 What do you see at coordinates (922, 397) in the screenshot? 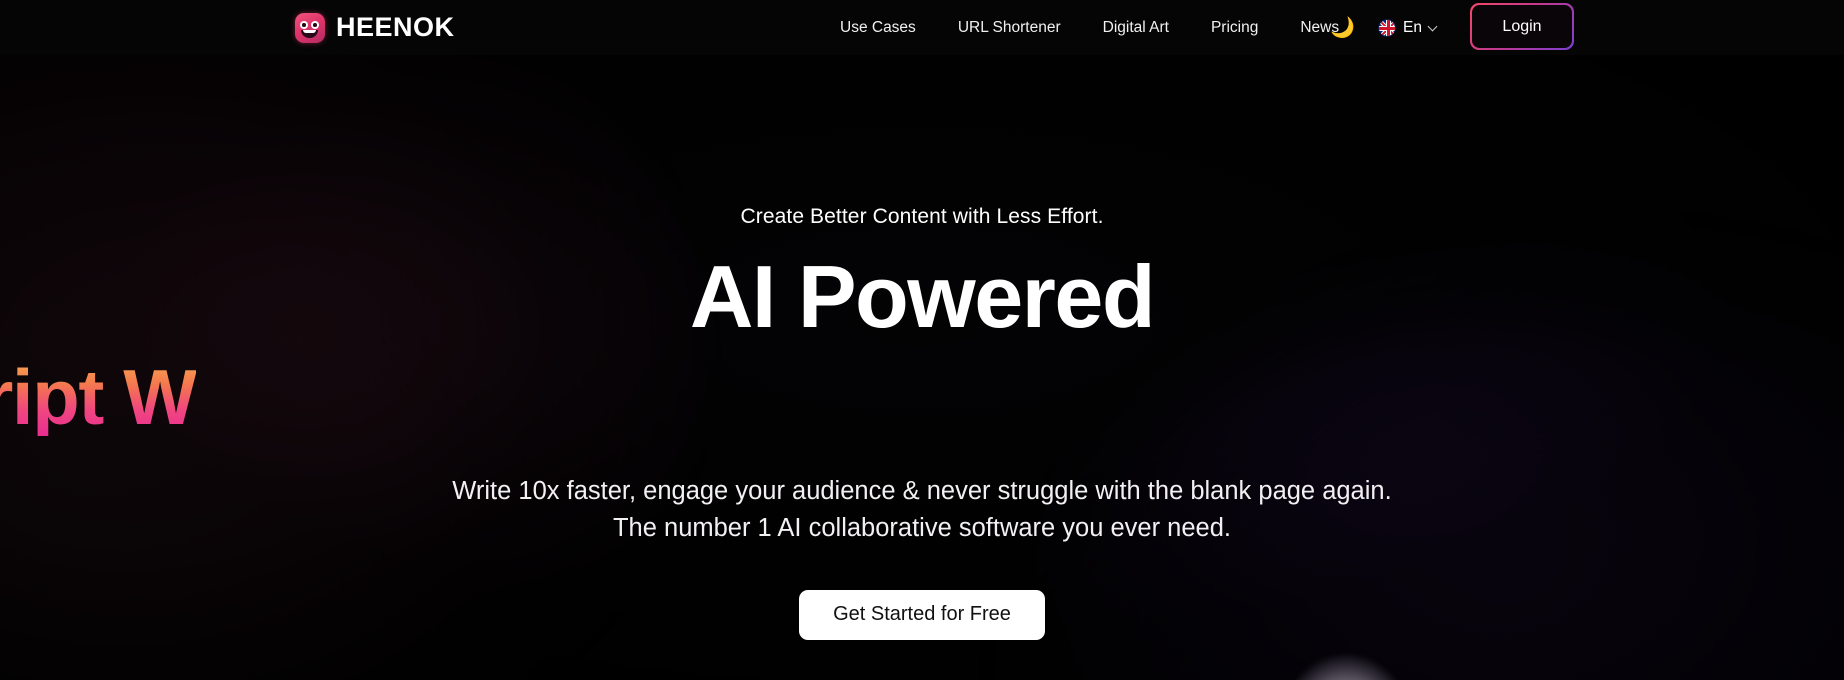
I see `rotating-words-marquee: rover Video Script W` at bounding box center [922, 397].